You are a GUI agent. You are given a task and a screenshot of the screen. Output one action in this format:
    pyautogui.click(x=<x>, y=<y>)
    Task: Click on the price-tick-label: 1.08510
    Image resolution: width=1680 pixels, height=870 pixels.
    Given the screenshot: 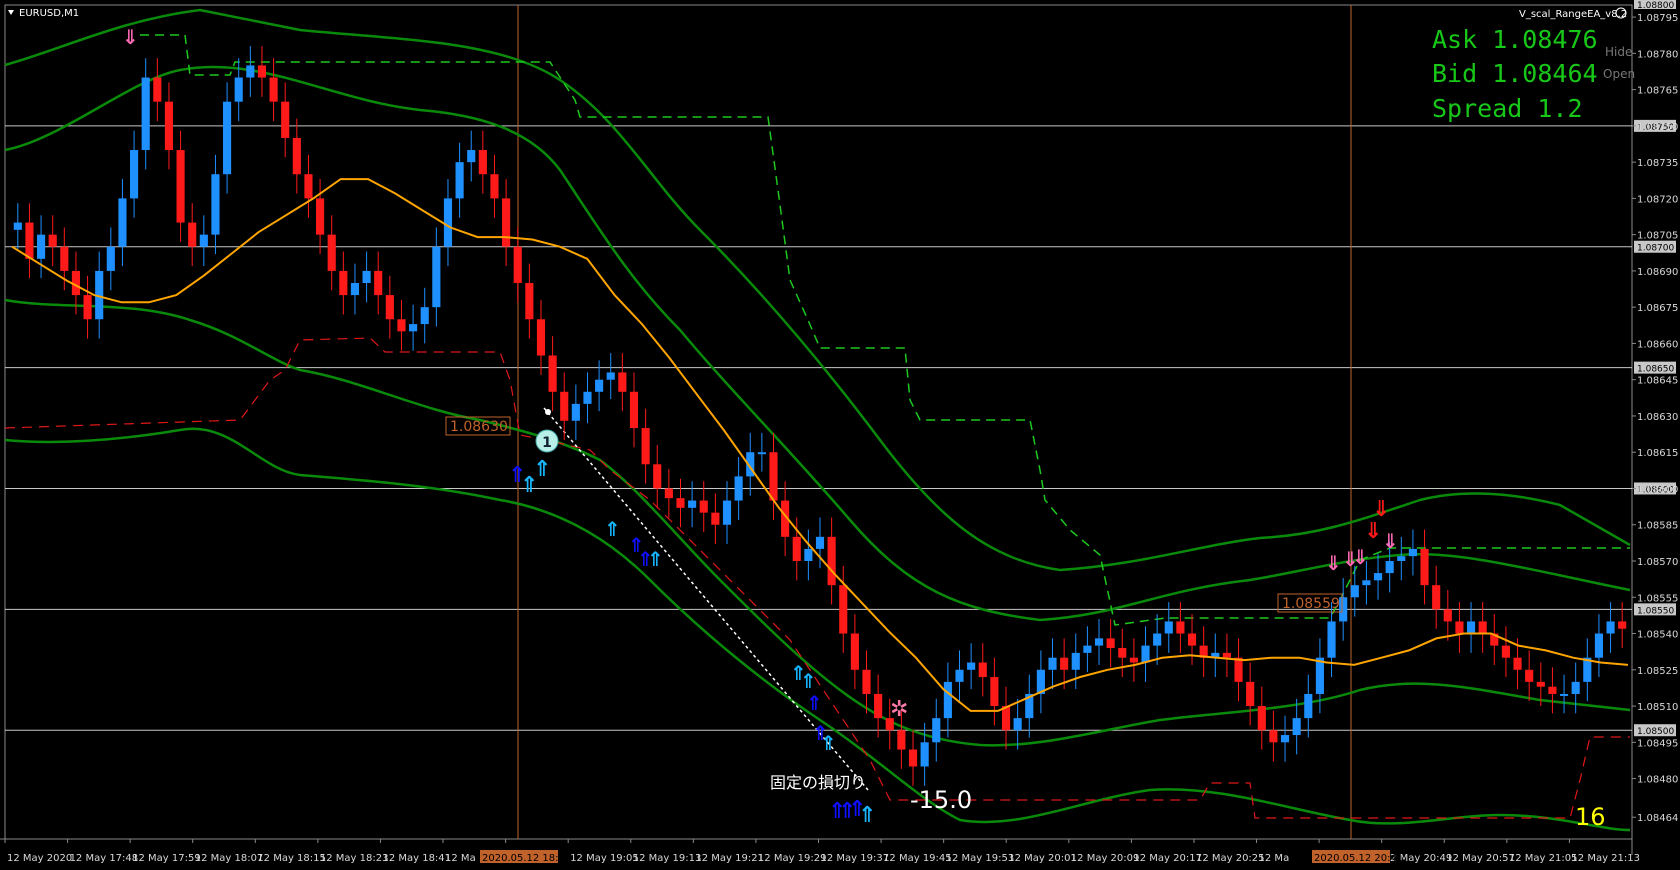 What is the action you would take?
    pyautogui.click(x=1657, y=707)
    